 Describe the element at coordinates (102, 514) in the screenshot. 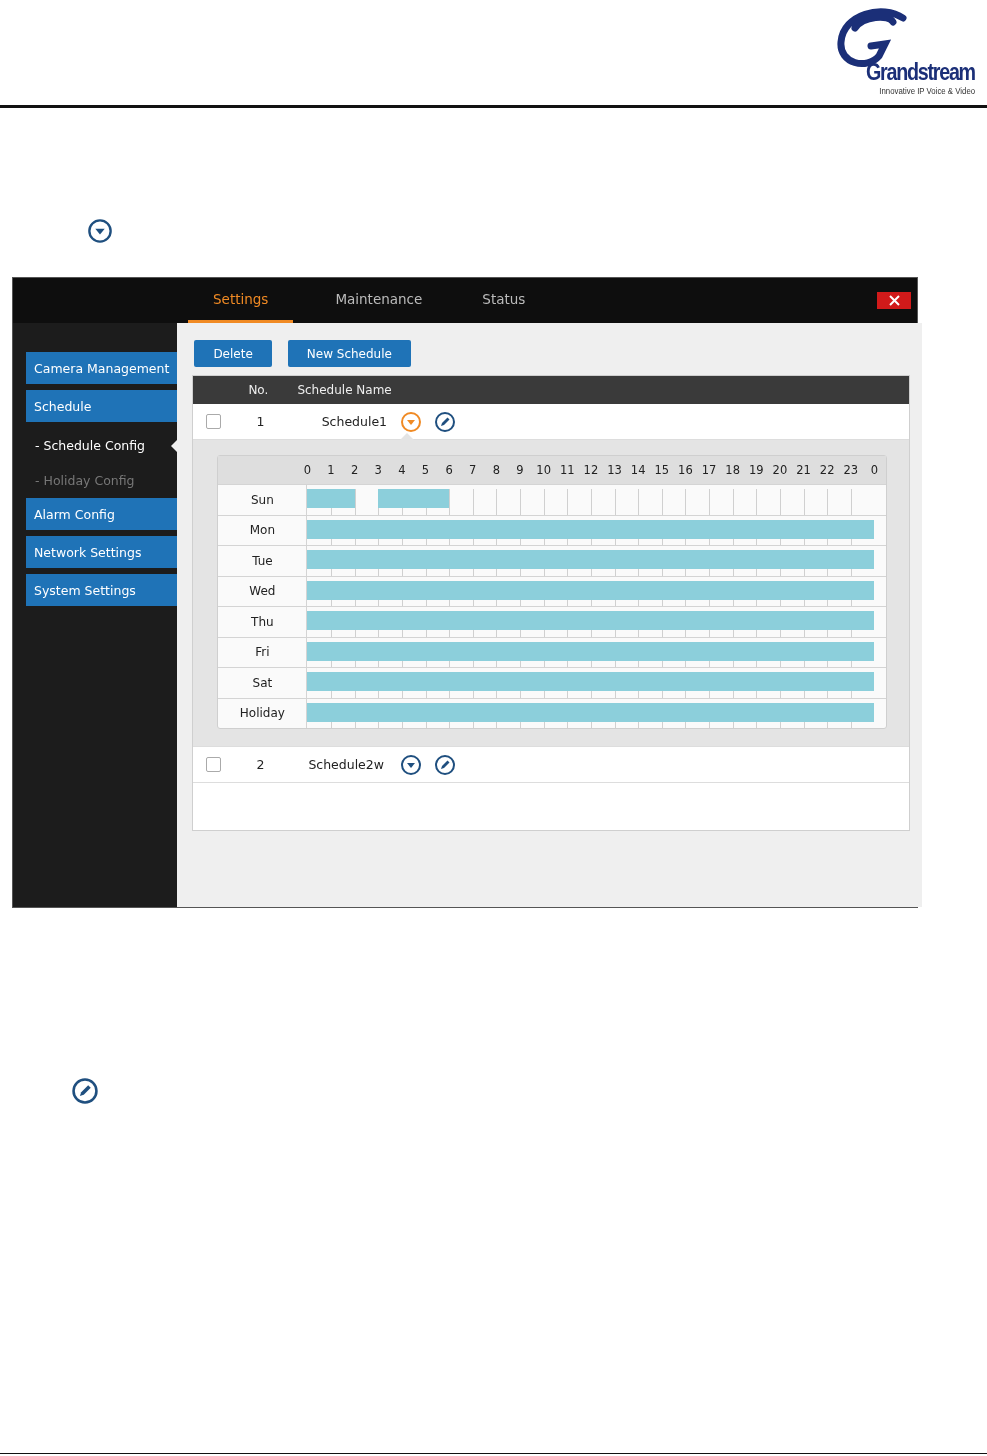

I see `sidebar-item: Alarm Config` at that location.